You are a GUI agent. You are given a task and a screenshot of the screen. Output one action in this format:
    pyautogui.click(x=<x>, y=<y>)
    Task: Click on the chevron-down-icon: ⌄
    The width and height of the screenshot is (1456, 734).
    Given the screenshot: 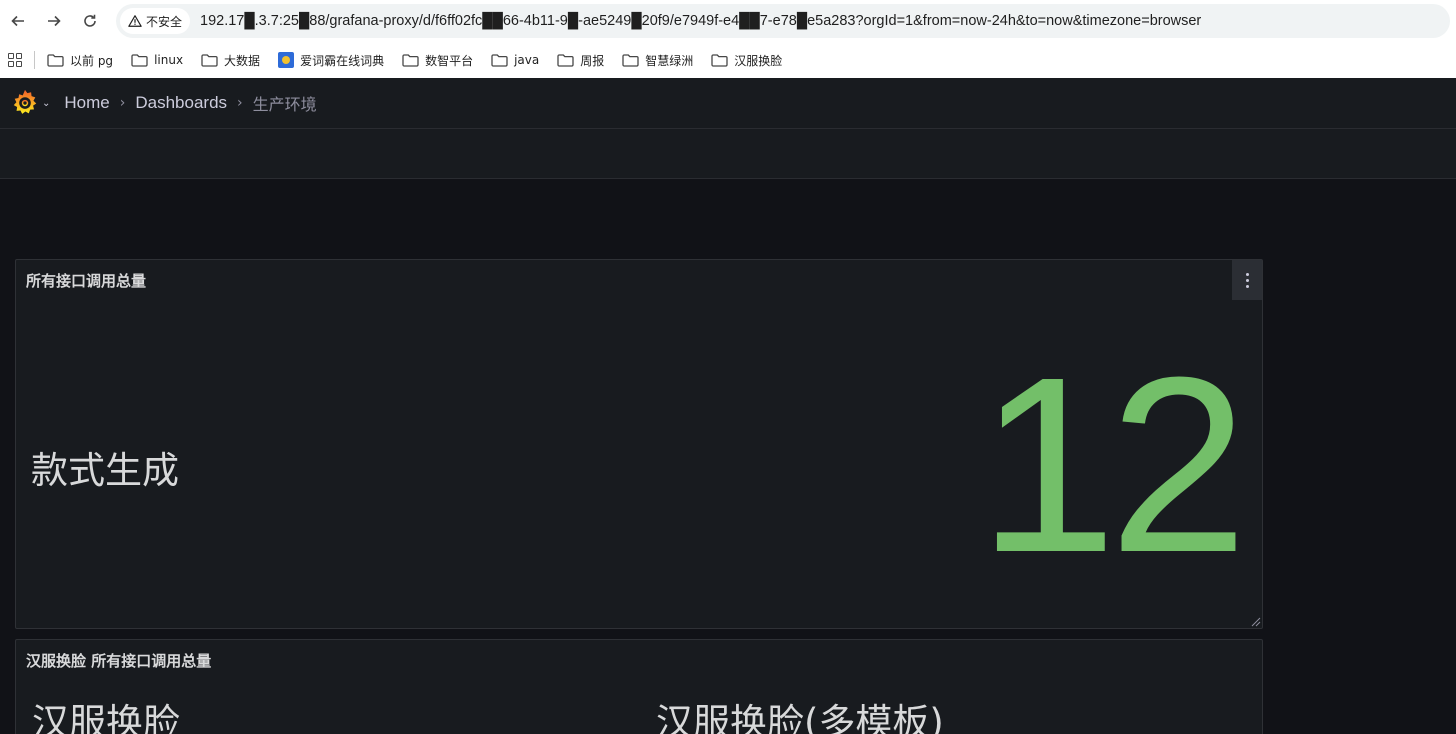 What is the action you would take?
    pyautogui.click(x=46, y=103)
    